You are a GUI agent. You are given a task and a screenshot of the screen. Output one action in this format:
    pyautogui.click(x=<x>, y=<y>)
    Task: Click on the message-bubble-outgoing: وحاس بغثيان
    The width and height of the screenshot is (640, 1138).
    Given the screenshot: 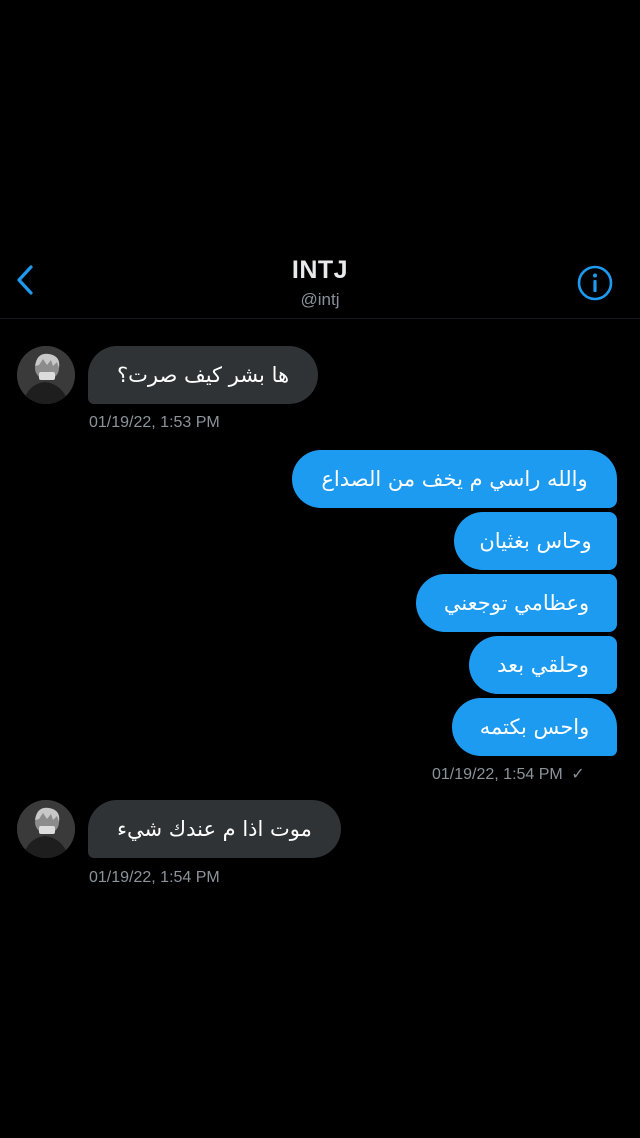 What is the action you would take?
    pyautogui.click(x=535, y=541)
    